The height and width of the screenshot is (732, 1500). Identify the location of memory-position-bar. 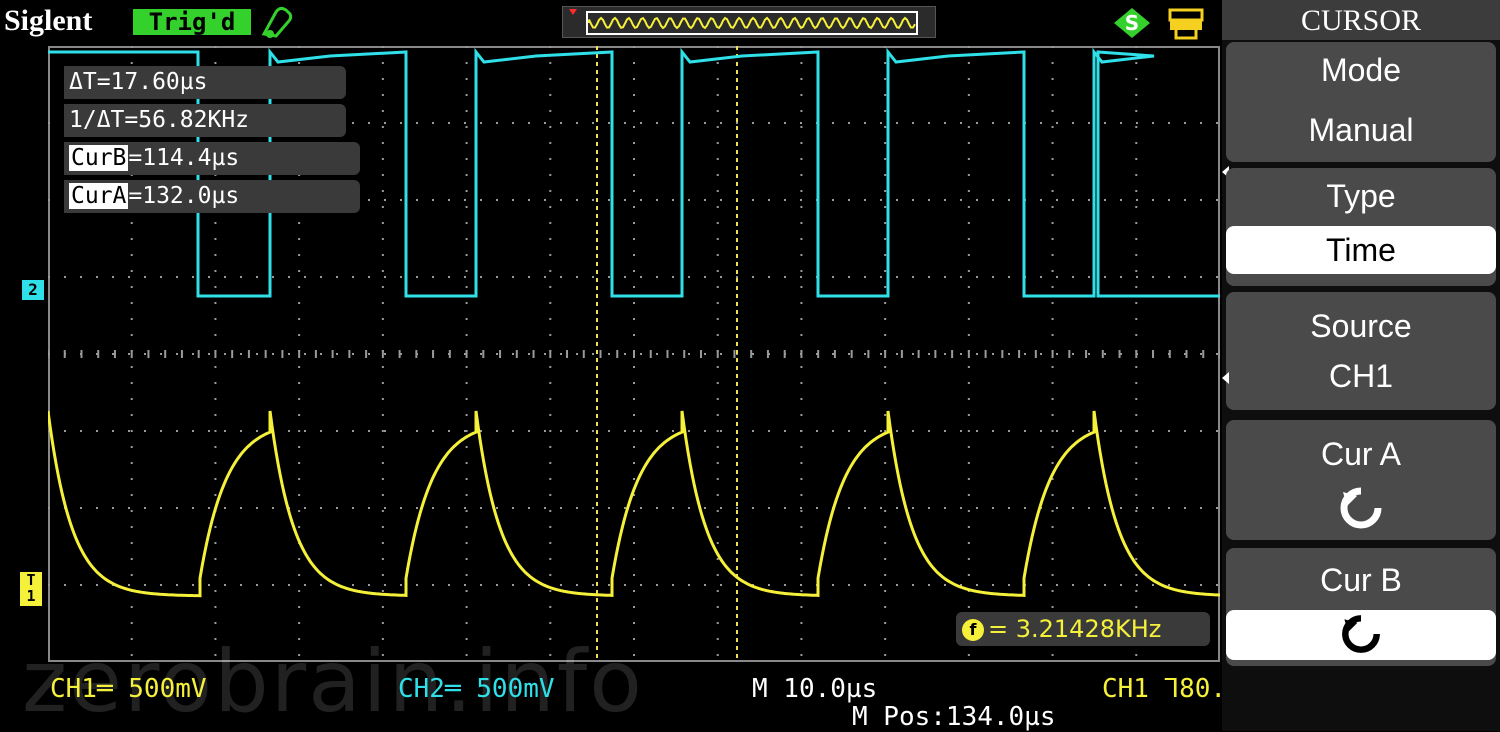
(749, 22).